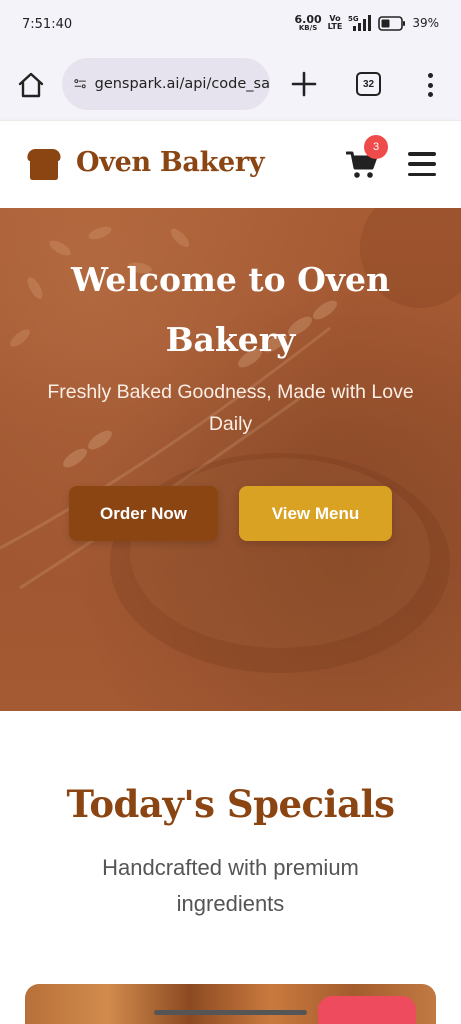 Image resolution: width=461 pixels, height=1024 pixels. Describe the element at coordinates (430, 85) in the screenshot. I see `browser-menu-icon` at that location.